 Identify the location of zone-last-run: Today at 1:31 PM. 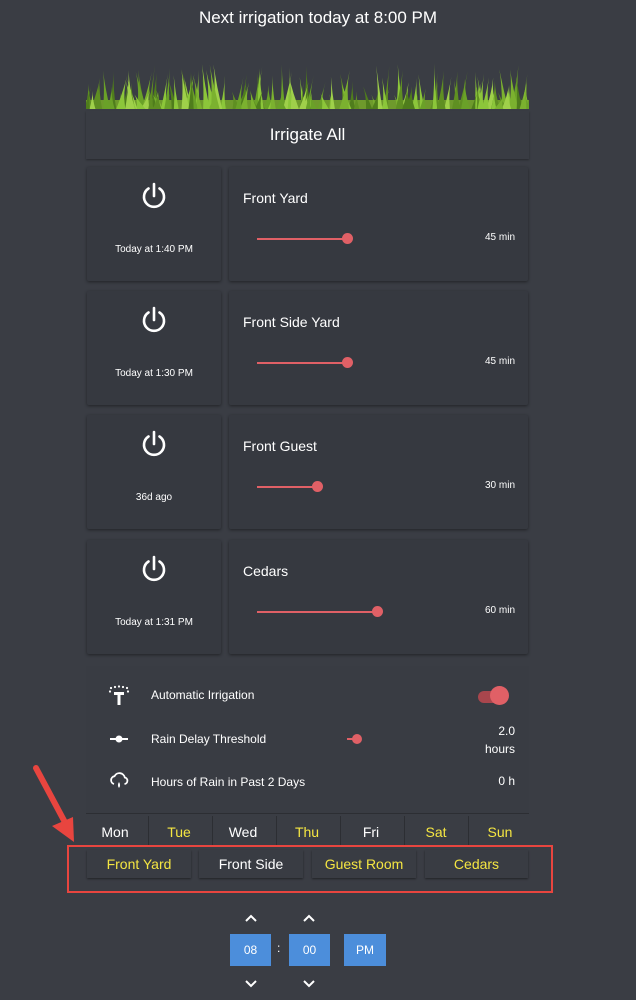
(154, 622).